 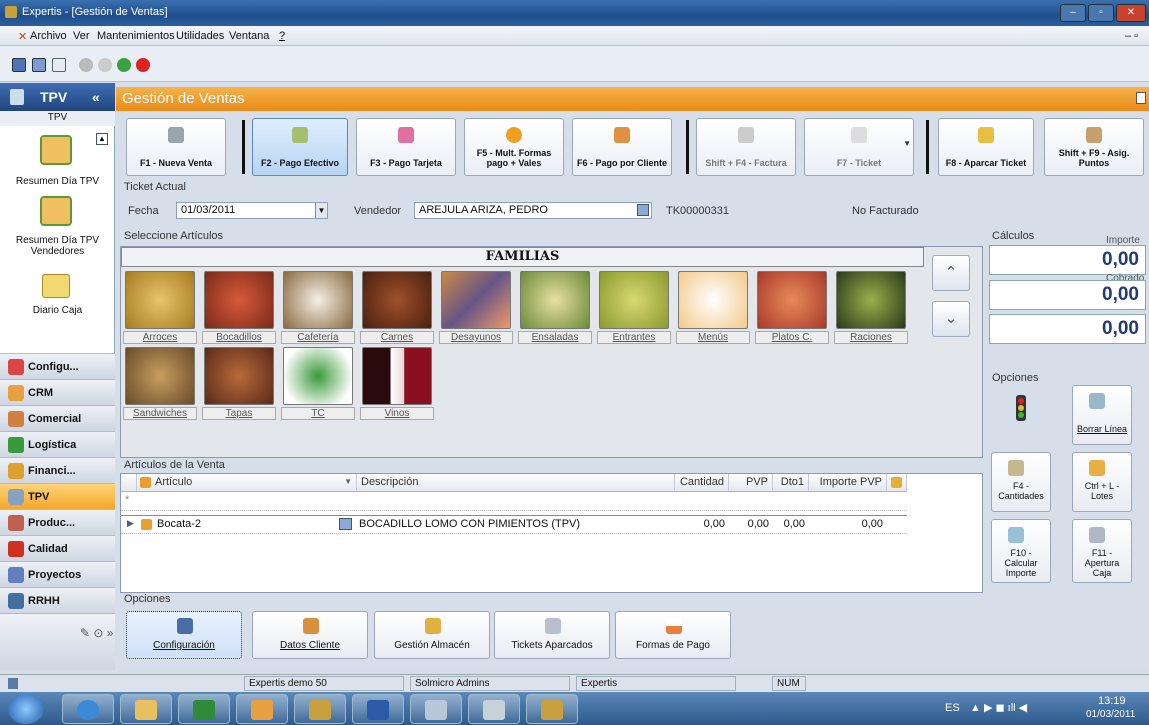 What do you see at coordinates (514, 147) in the screenshot?
I see `mult-formas-pago-button: F5 - Mult. Formas pago + Vales` at bounding box center [514, 147].